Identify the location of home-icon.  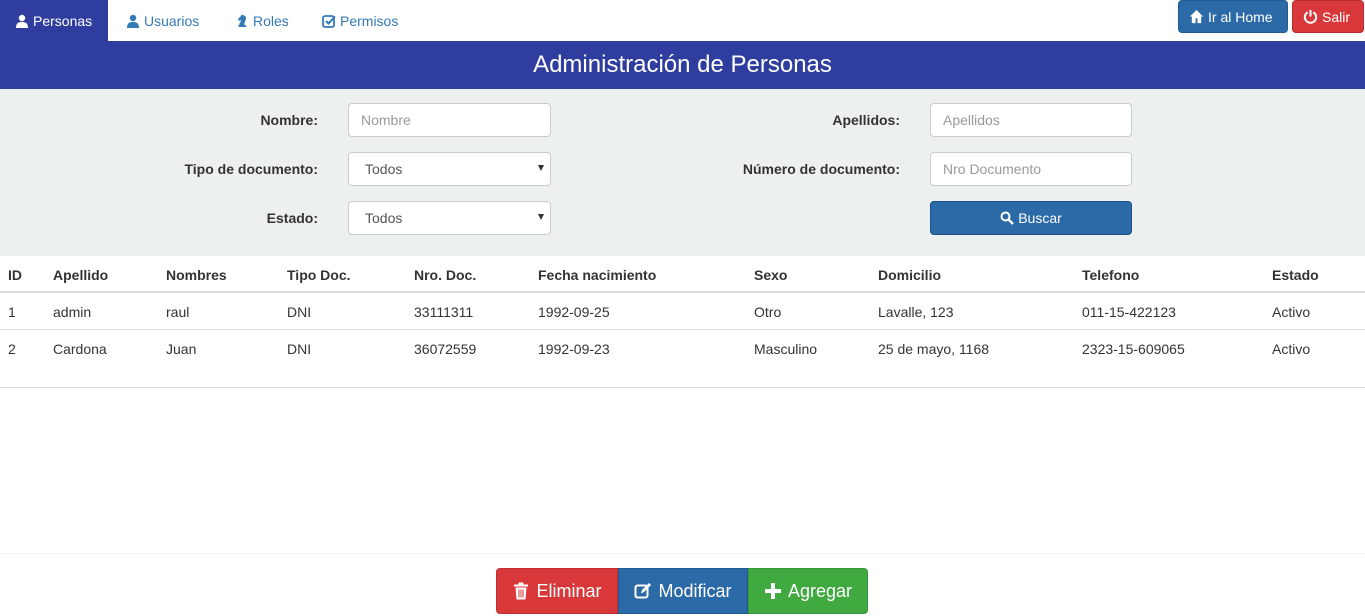
(1196, 16).